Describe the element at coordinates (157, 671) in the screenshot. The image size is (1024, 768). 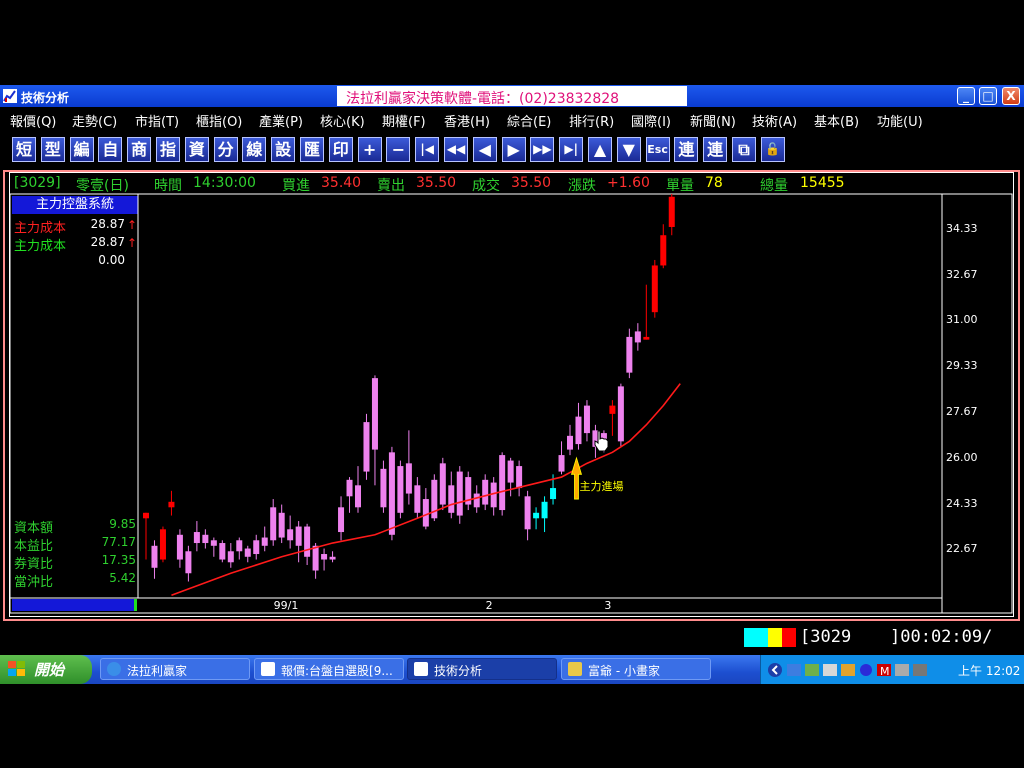
I see `taskbar-task-label: 法拉利贏家` at that location.